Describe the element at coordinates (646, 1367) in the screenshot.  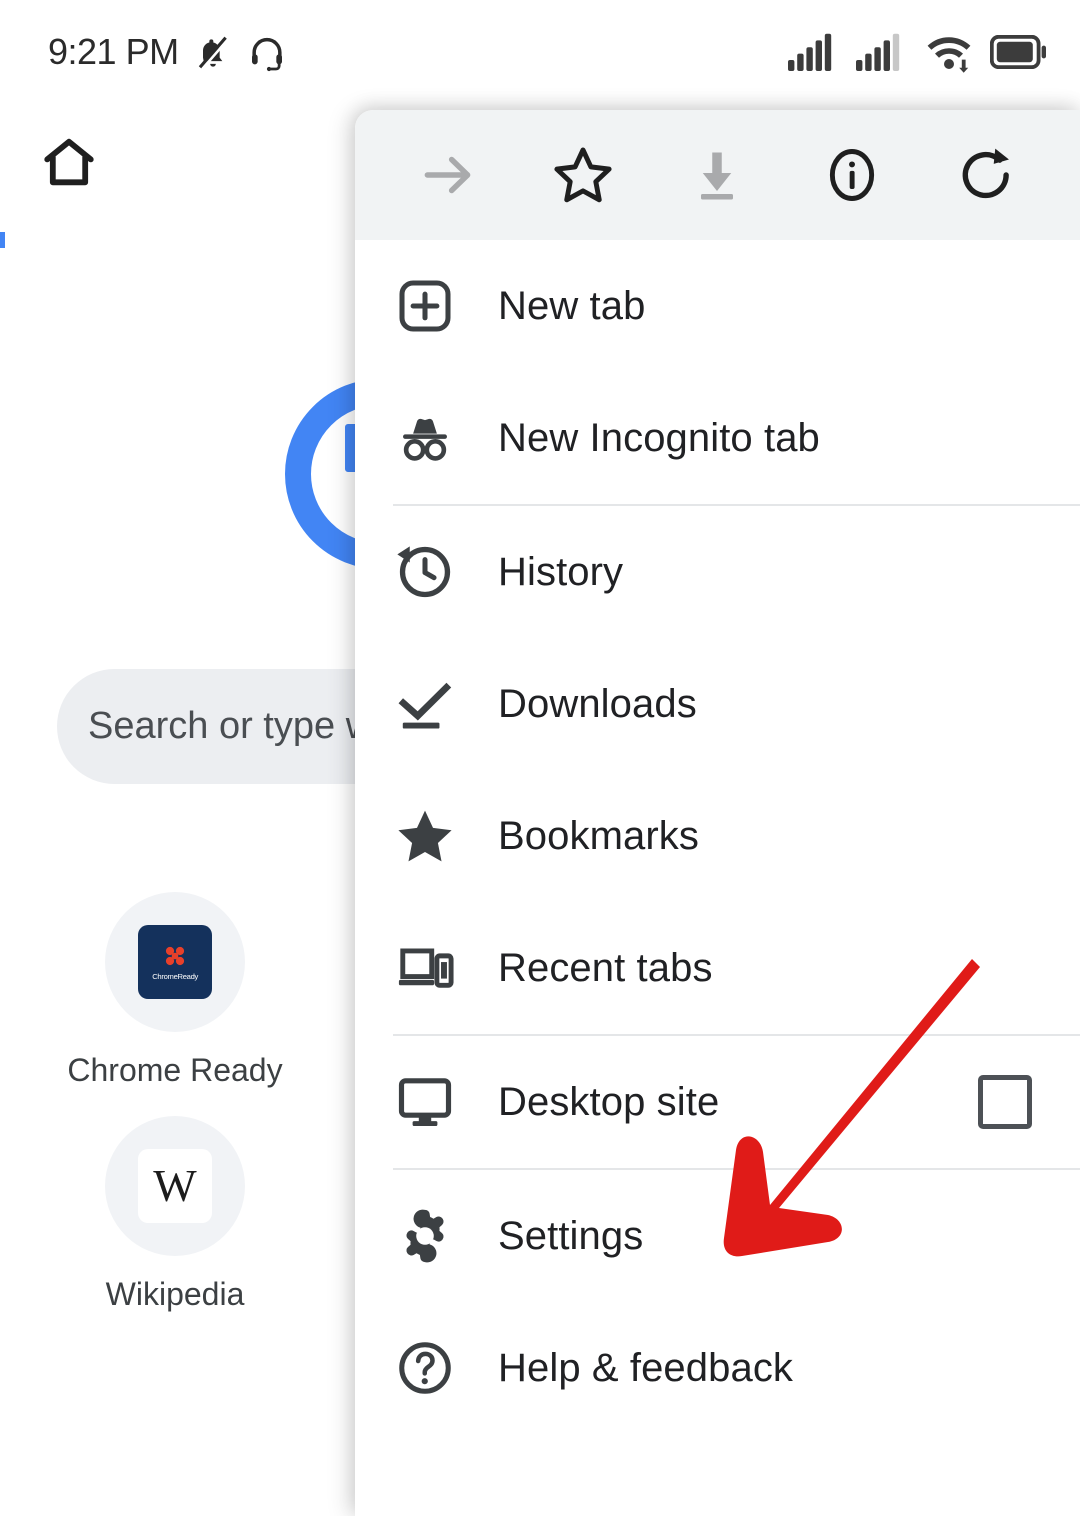
I see `menu-item-label: Help & feedback` at that location.